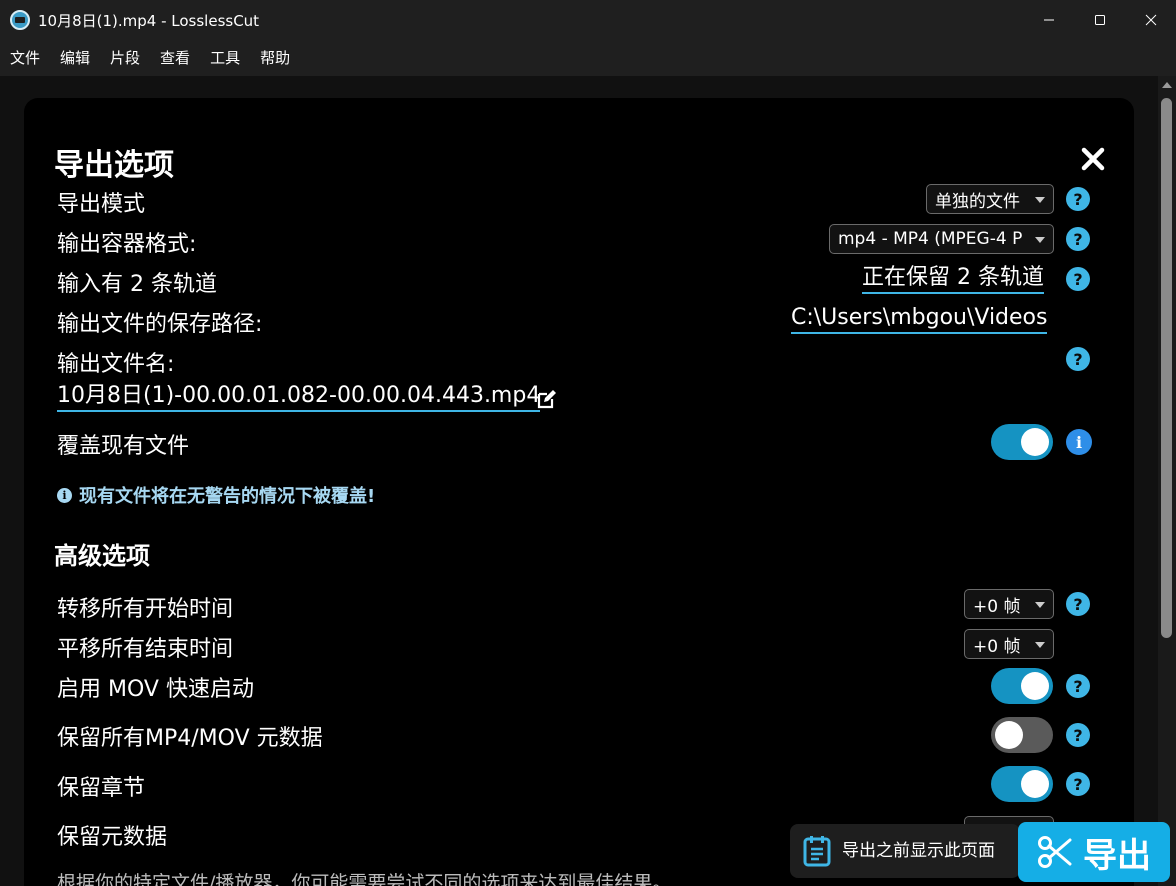 The image size is (1176, 886). Describe the element at coordinates (364, 879) in the screenshot. I see `footer-hint: 根据你的特定文件/播放器，你可能需要尝试不同的选项来达到最佳结果。` at that location.